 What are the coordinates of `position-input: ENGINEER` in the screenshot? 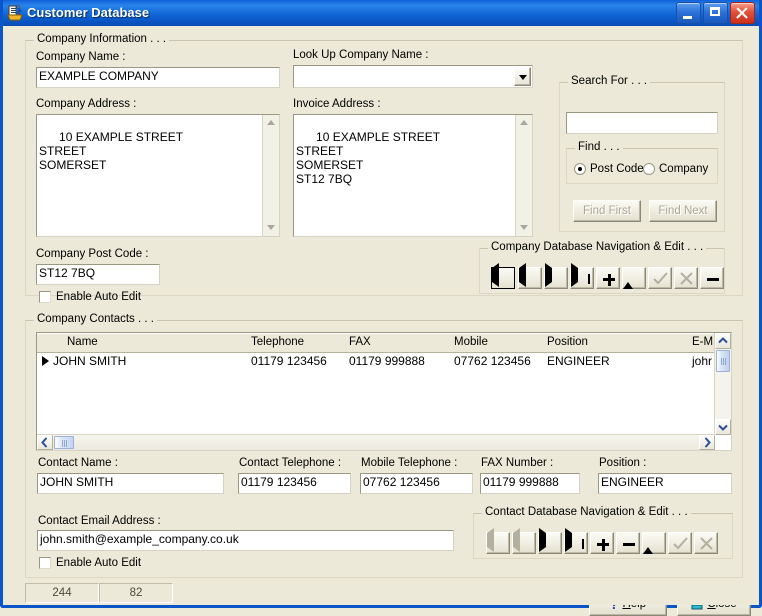 It's located at (665, 483).